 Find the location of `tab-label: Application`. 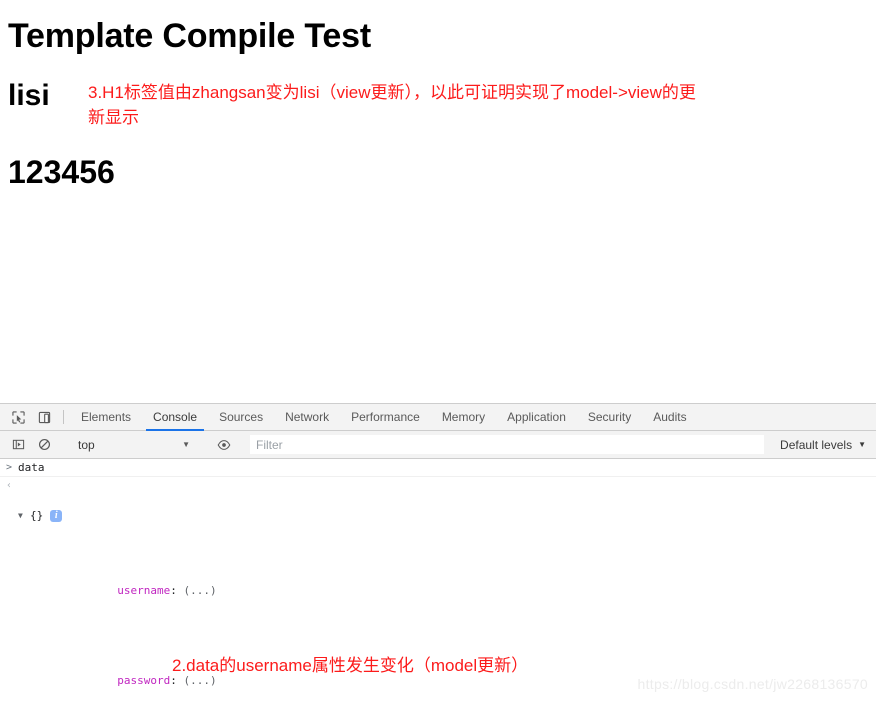

tab-label: Application is located at coordinates (536, 417).